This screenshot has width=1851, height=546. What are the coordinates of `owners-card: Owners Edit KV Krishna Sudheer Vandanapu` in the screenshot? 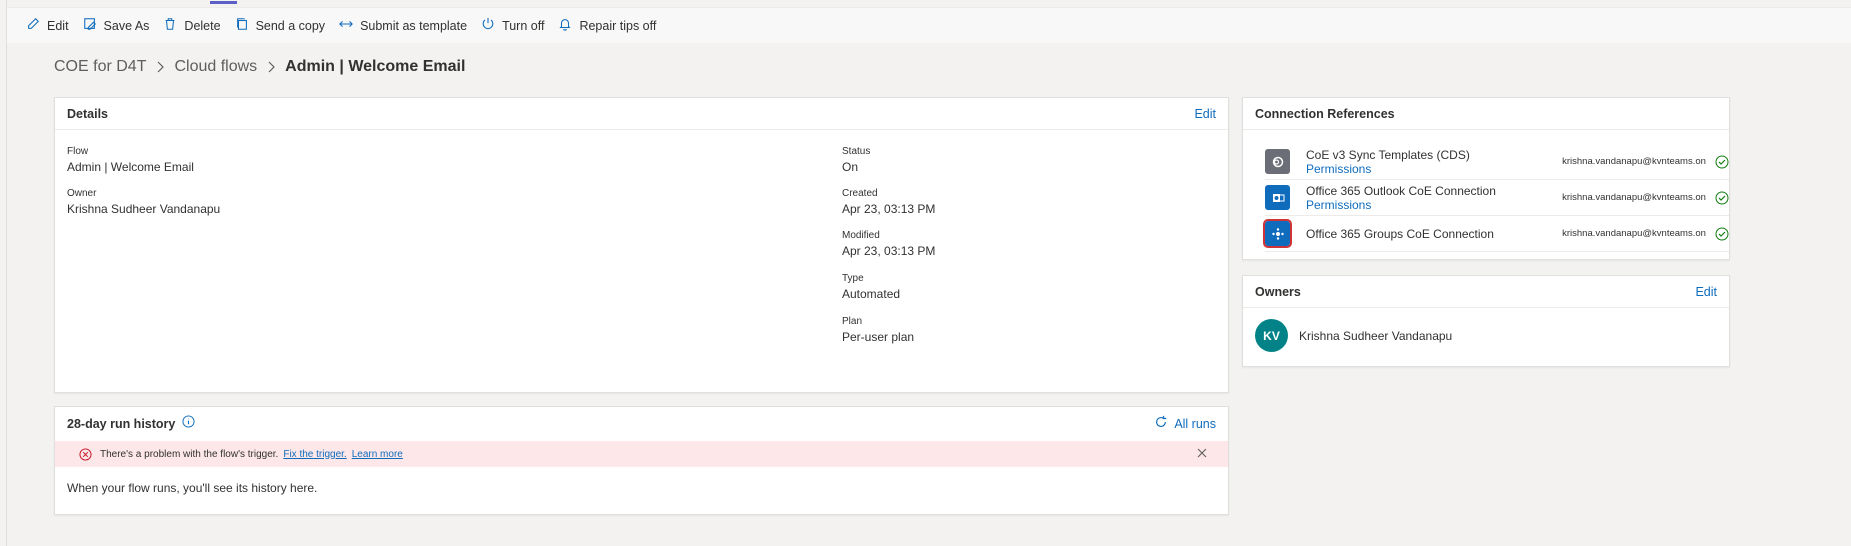 It's located at (1486, 321).